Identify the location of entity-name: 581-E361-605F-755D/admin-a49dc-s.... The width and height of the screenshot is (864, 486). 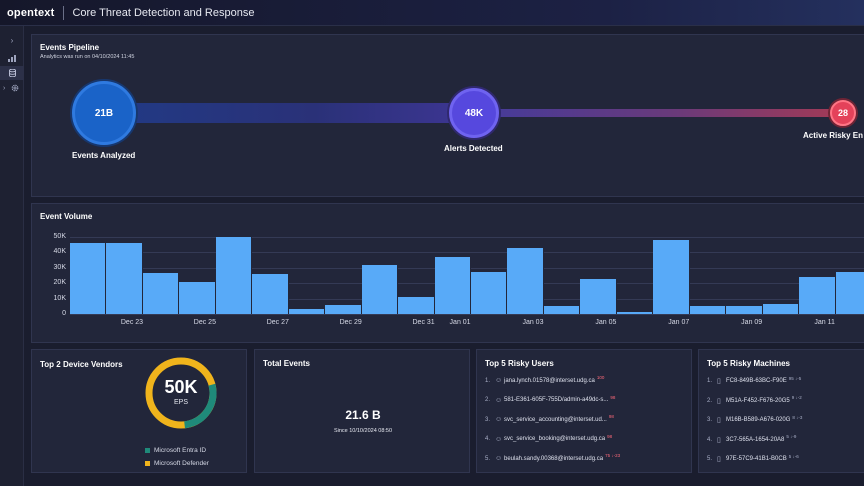
(556, 400).